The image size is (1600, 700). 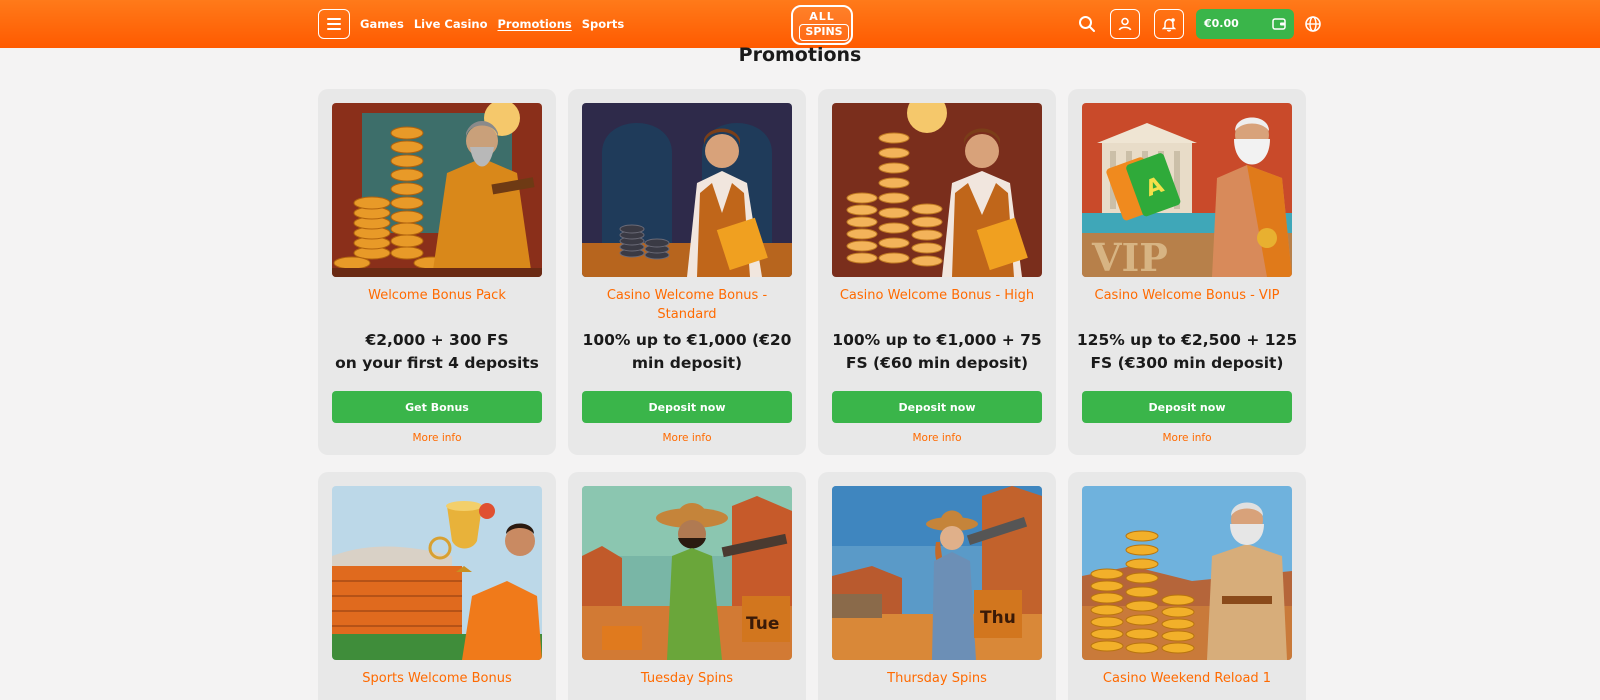 I want to click on promo-title: Casino Weekend Reload 1, so click(x=1187, y=678).